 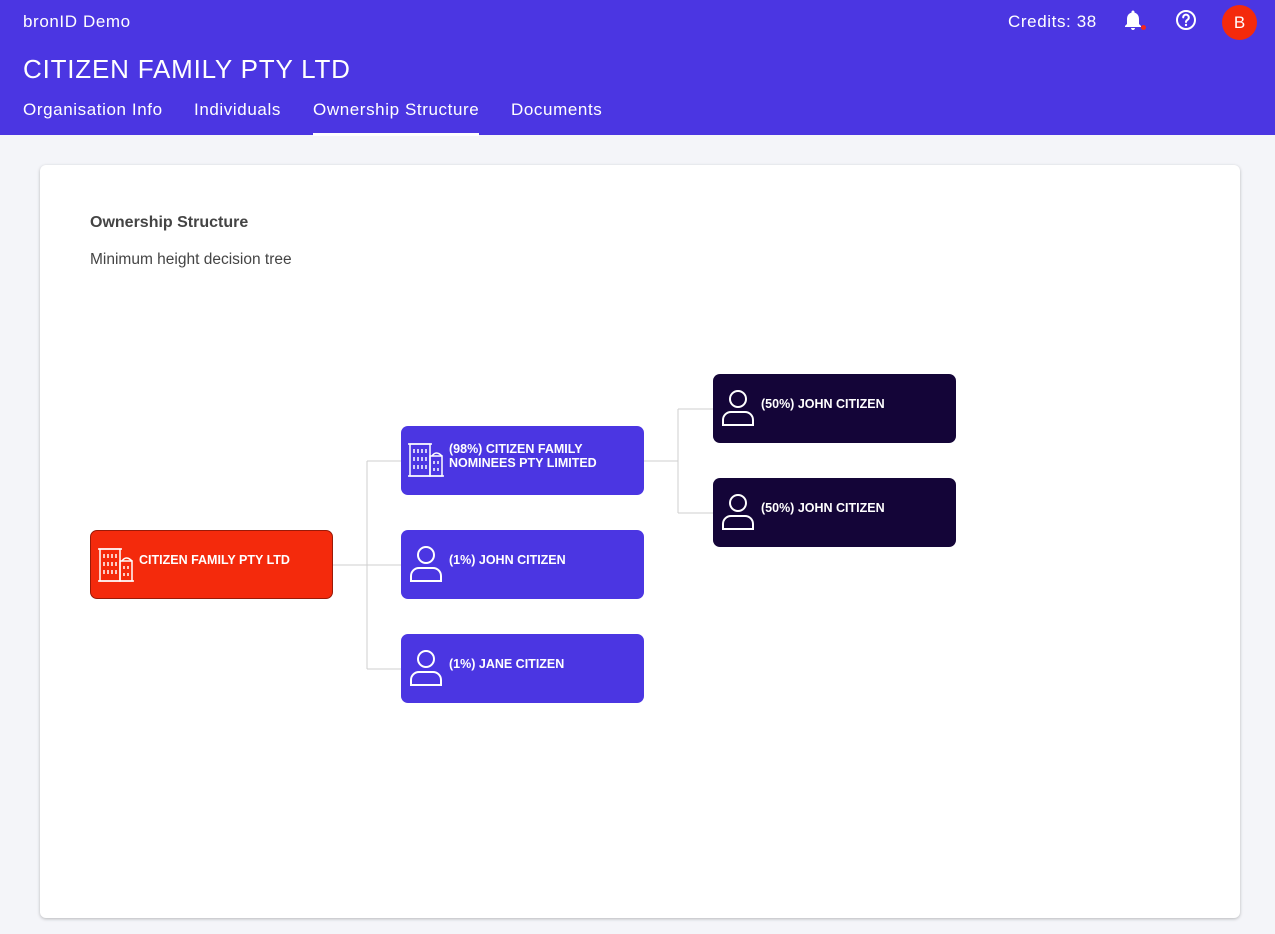 I want to click on tab-documents: Documents, so click(x=556, y=110).